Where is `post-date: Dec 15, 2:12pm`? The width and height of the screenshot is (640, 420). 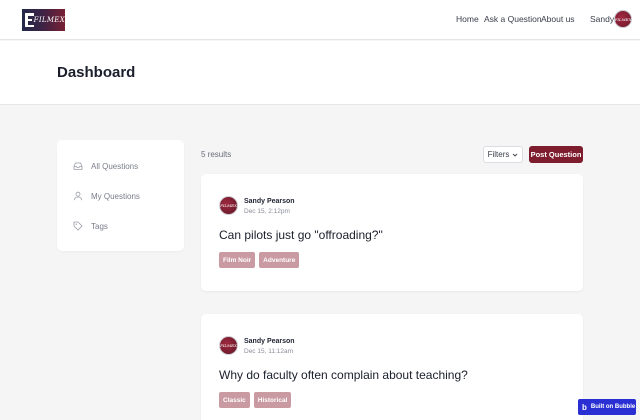
post-date: Dec 15, 2:12pm is located at coordinates (267, 211).